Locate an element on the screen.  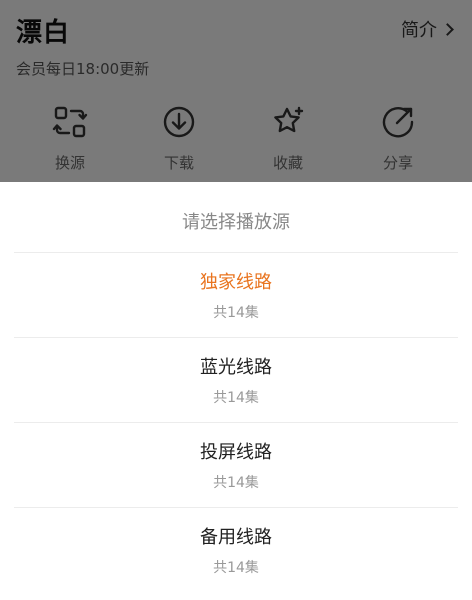
source-option-cast: 投屏线路 共14集 is located at coordinates (236, 464).